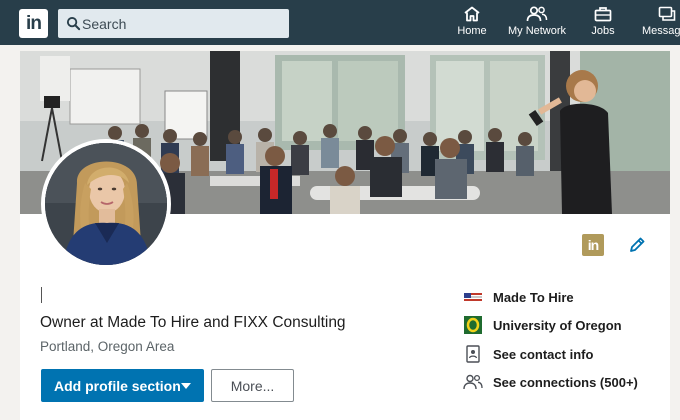 The image size is (680, 420). Describe the element at coordinates (473, 354) in the screenshot. I see `contact-card-icon` at that location.